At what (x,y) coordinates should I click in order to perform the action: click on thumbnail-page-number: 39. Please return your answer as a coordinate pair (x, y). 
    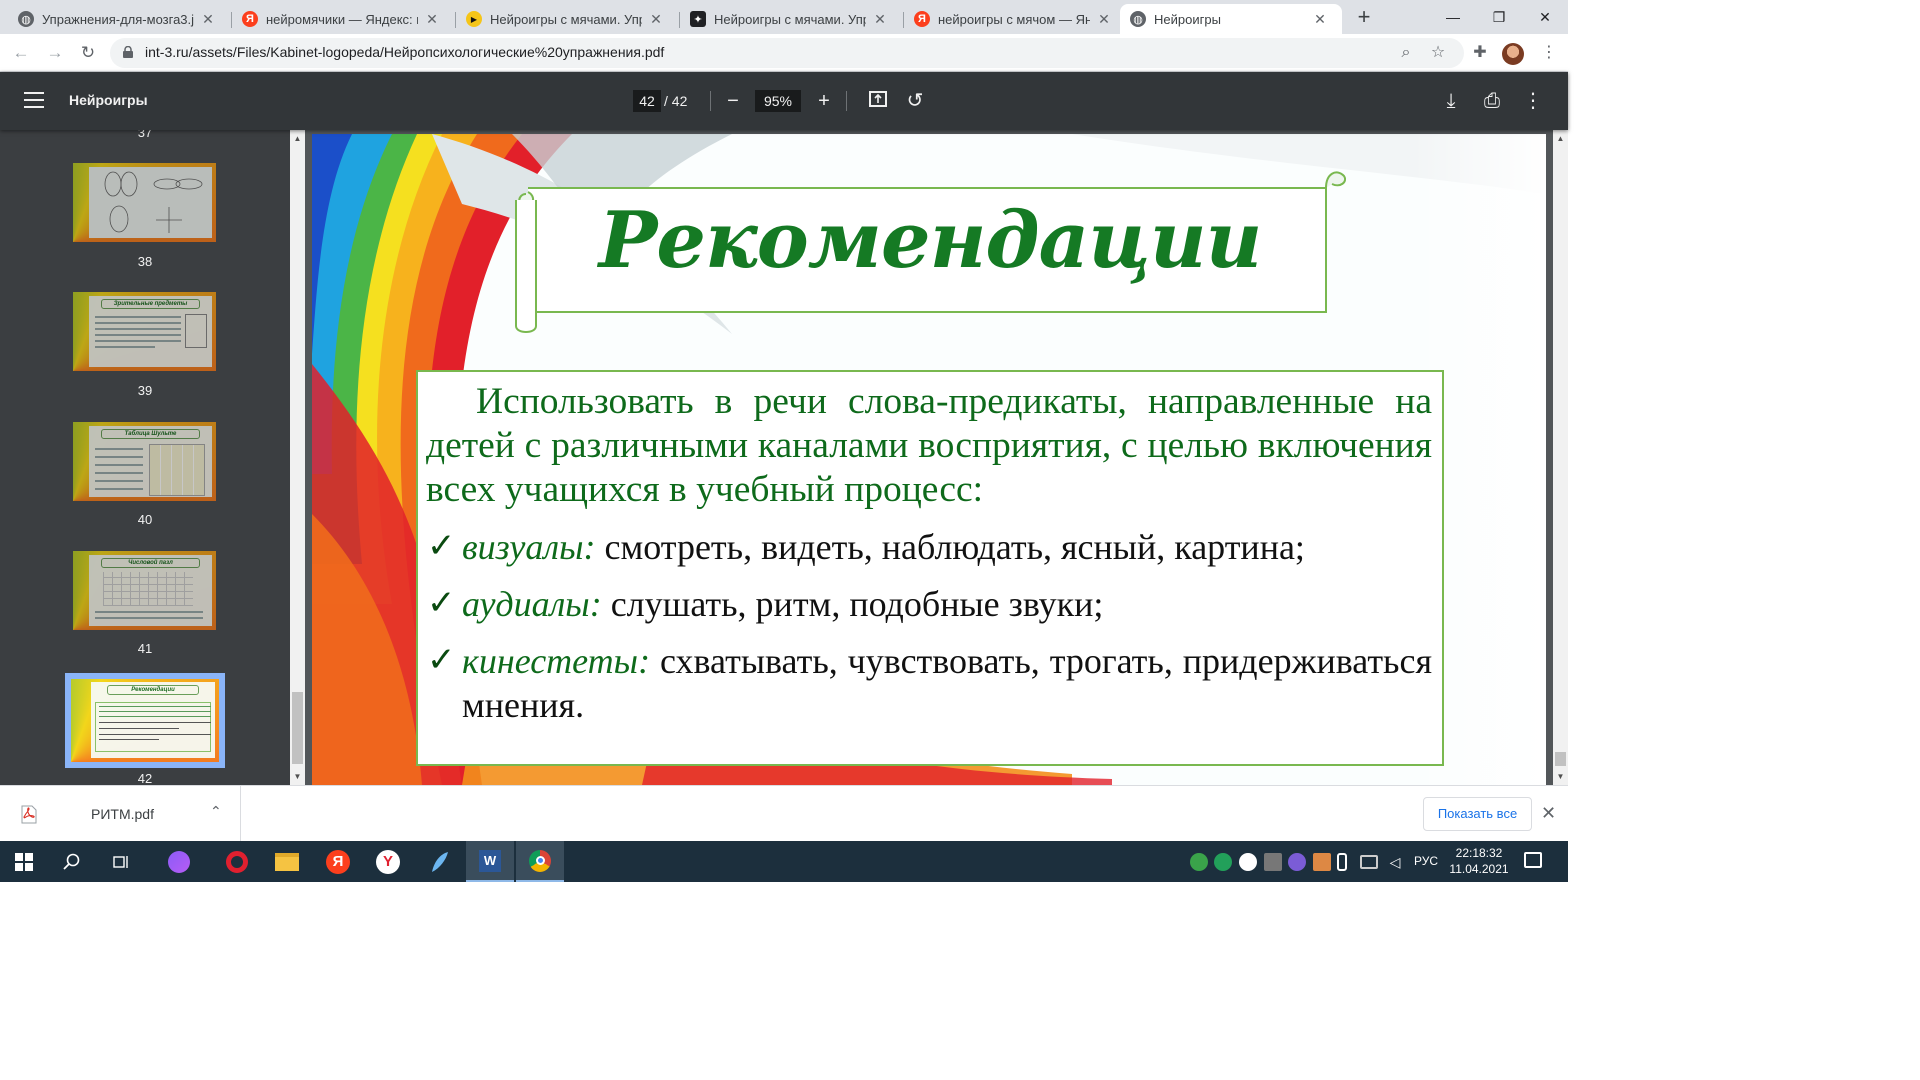
    Looking at the image, I should click on (145, 390).